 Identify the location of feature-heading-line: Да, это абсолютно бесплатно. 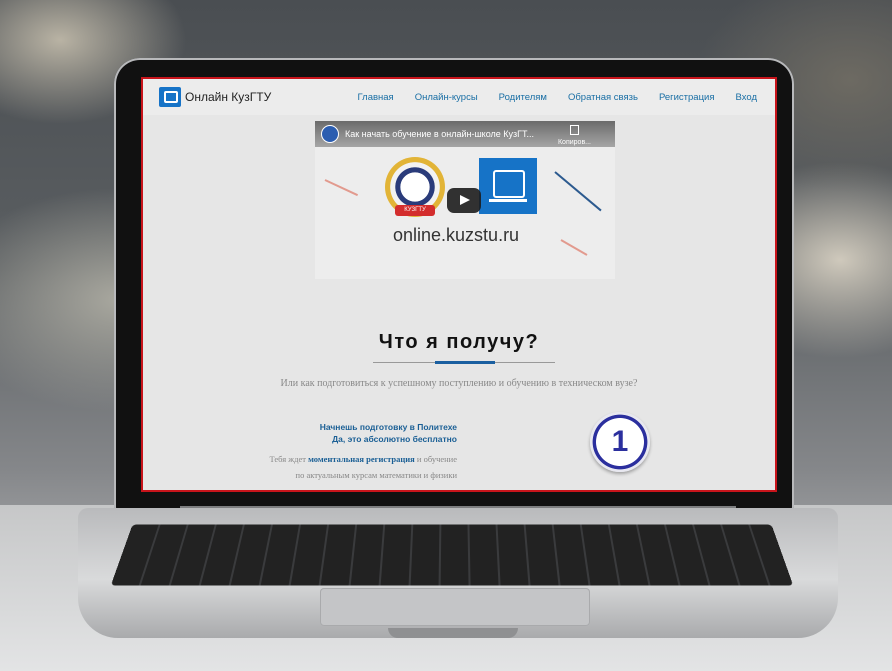
(394, 439).